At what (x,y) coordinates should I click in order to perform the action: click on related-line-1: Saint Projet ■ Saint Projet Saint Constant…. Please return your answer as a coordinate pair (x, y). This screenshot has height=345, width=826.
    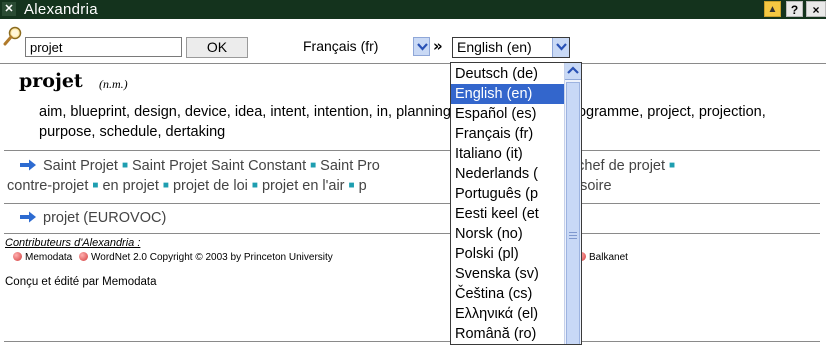
    Looking at the image, I should click on (414, 166).